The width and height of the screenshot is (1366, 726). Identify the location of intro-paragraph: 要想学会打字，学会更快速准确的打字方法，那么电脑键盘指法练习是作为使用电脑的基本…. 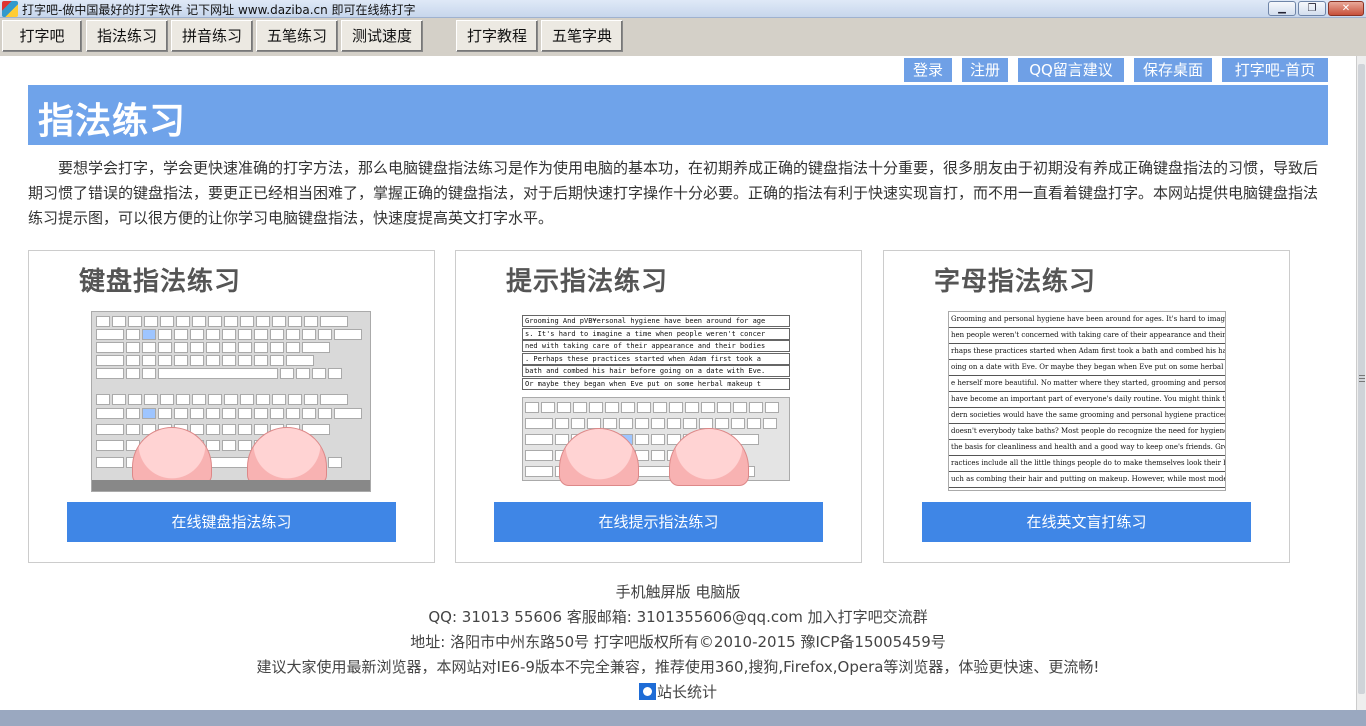
(679, 193).